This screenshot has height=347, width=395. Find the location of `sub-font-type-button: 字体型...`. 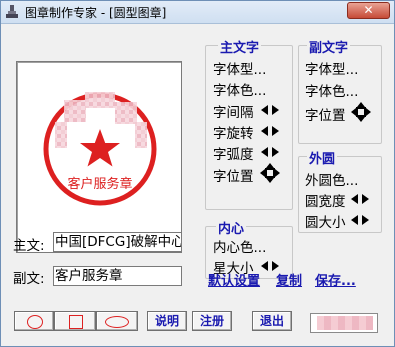

sub-font-type-button: 字体型... is located at coordinates (331, 68).